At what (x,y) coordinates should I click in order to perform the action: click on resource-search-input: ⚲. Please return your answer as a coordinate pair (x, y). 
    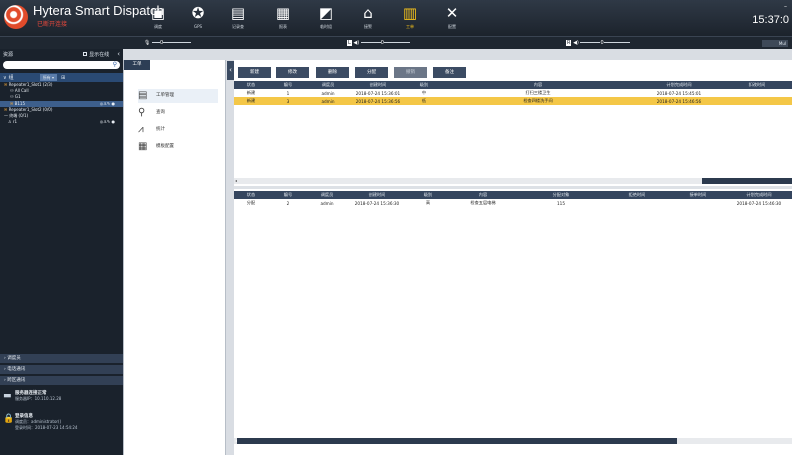
    Looking at the image, I should click on (61, 65).